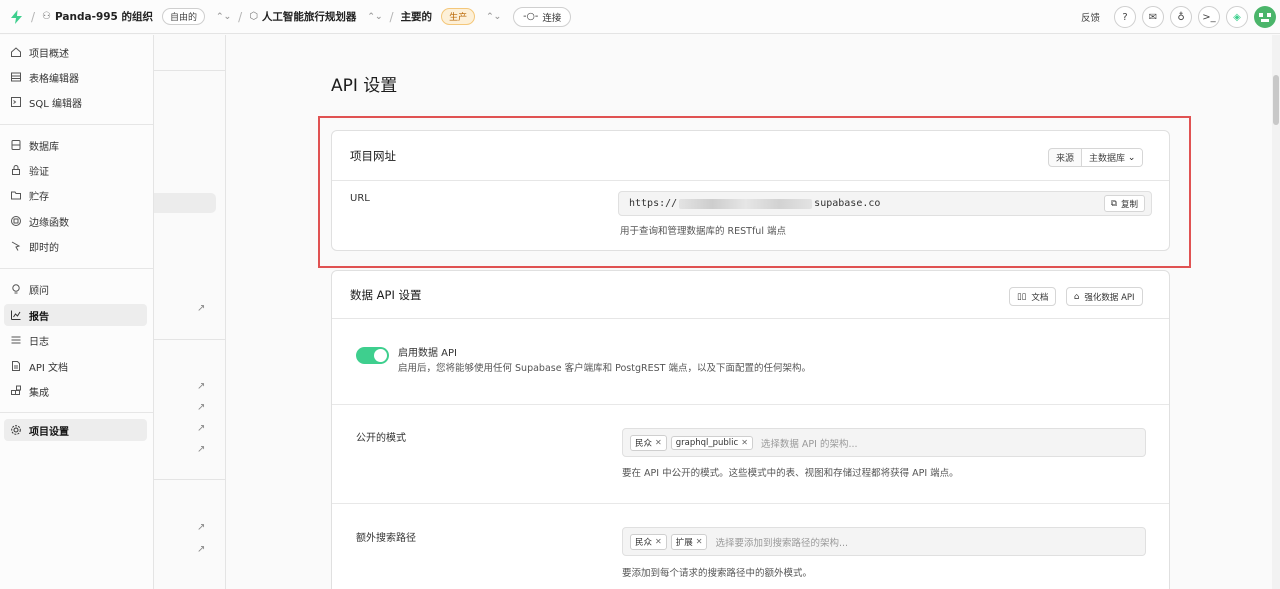 The width and height of the screenshot is (1280, 589). I want to click on sidebar-item-label: 日志, so click(39, 342).